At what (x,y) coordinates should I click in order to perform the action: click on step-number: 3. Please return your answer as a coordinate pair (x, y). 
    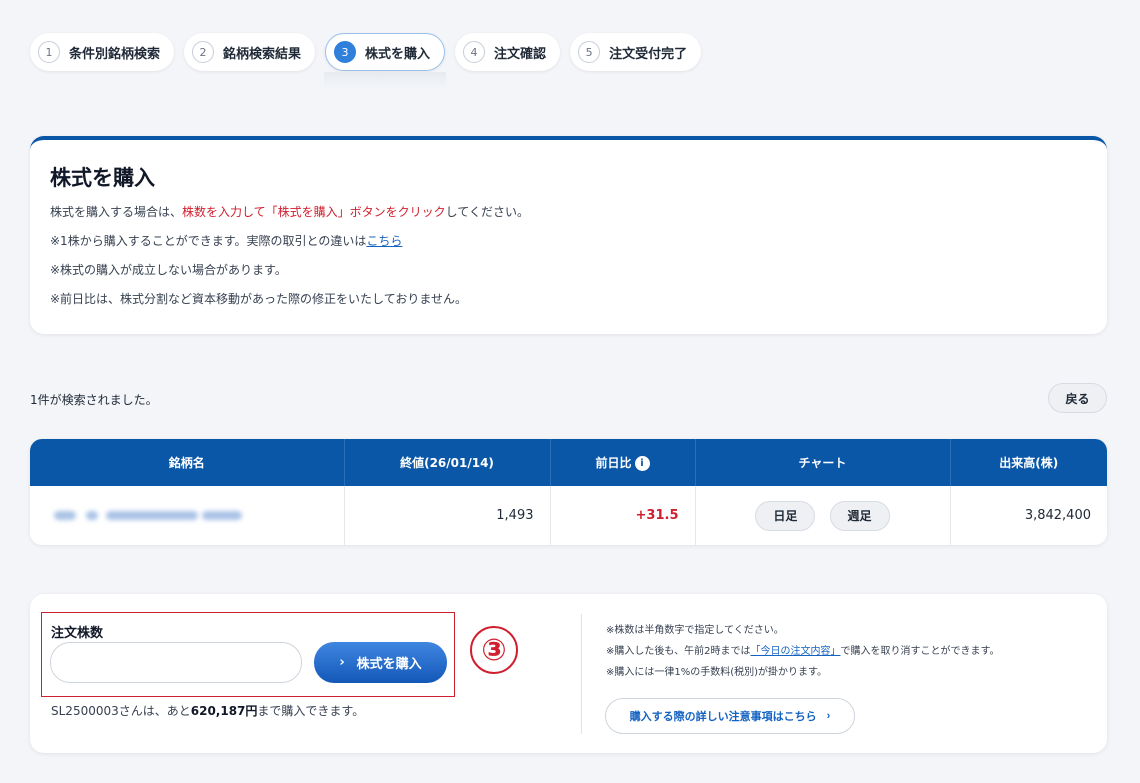
    Looking at the image, I should click on (345, 52).